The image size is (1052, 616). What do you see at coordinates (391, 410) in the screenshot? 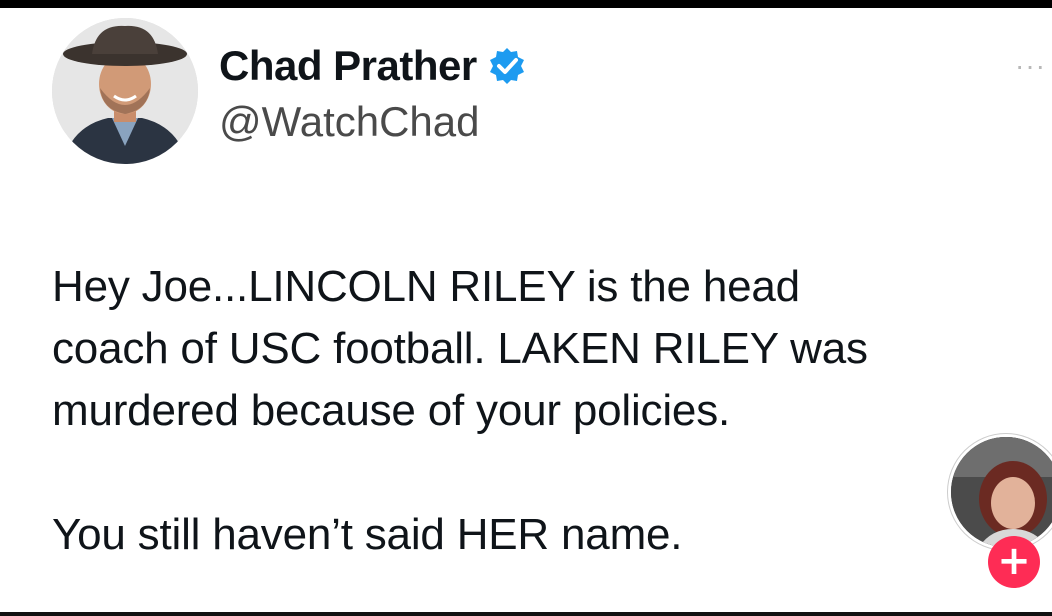
I see `tweet-line: murdered because of your policies.` at bounding box center [391, 410].